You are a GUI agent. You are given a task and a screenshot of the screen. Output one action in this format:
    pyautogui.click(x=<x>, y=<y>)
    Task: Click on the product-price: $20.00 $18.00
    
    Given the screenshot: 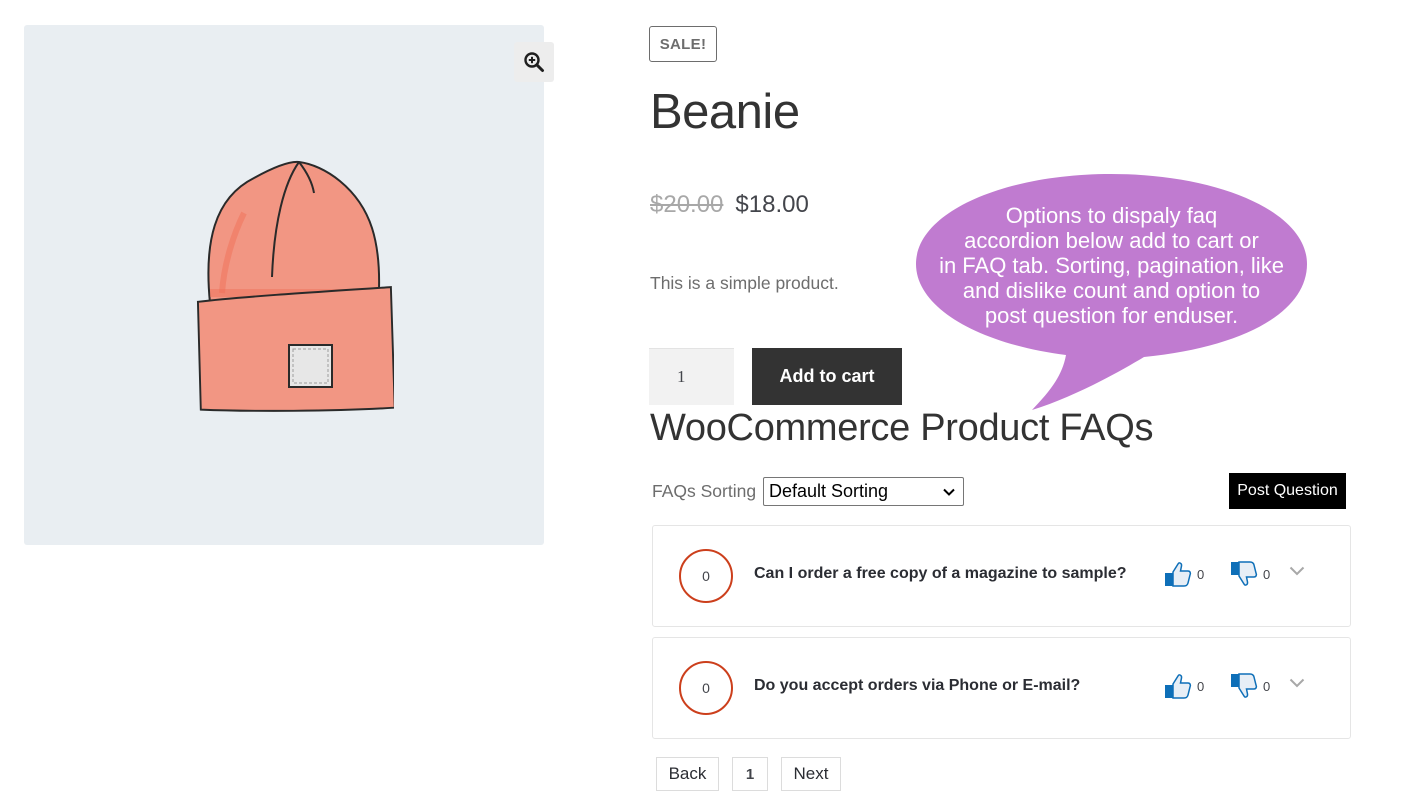 What is the action you would take?
    pyautogui.click(x=729, y=205)
    